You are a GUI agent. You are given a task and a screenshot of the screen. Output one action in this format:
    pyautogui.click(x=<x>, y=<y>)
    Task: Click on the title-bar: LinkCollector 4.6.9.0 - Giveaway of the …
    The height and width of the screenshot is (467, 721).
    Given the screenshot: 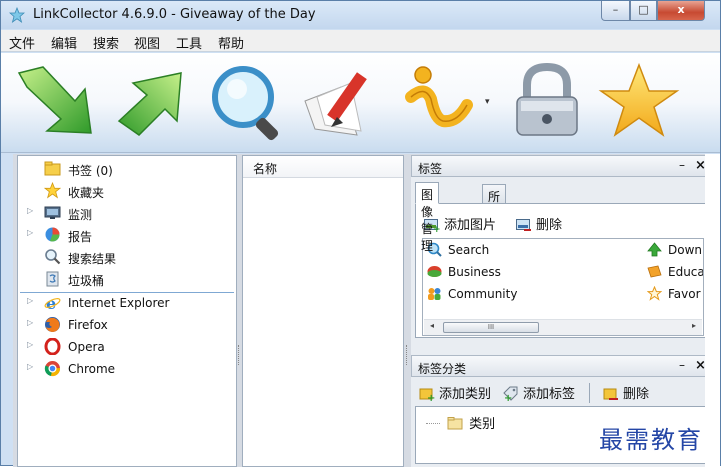 What is the action you would take?
    pyautogui.click(x=360, y=15)
    